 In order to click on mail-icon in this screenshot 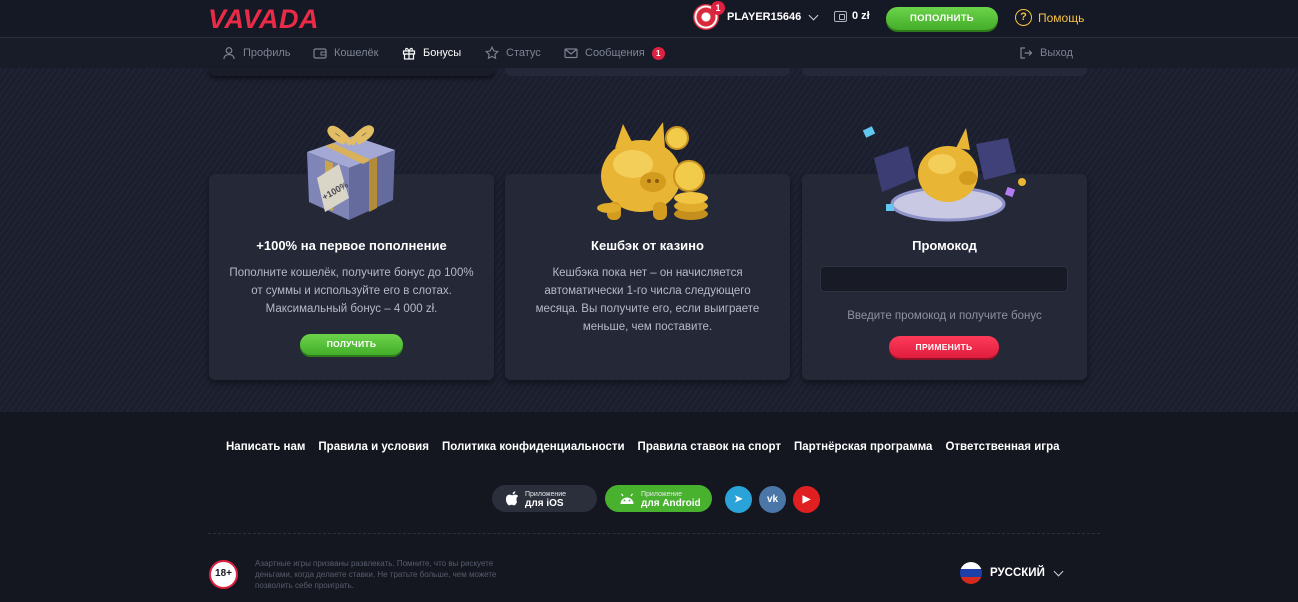, I will do `click(571, 53)`.